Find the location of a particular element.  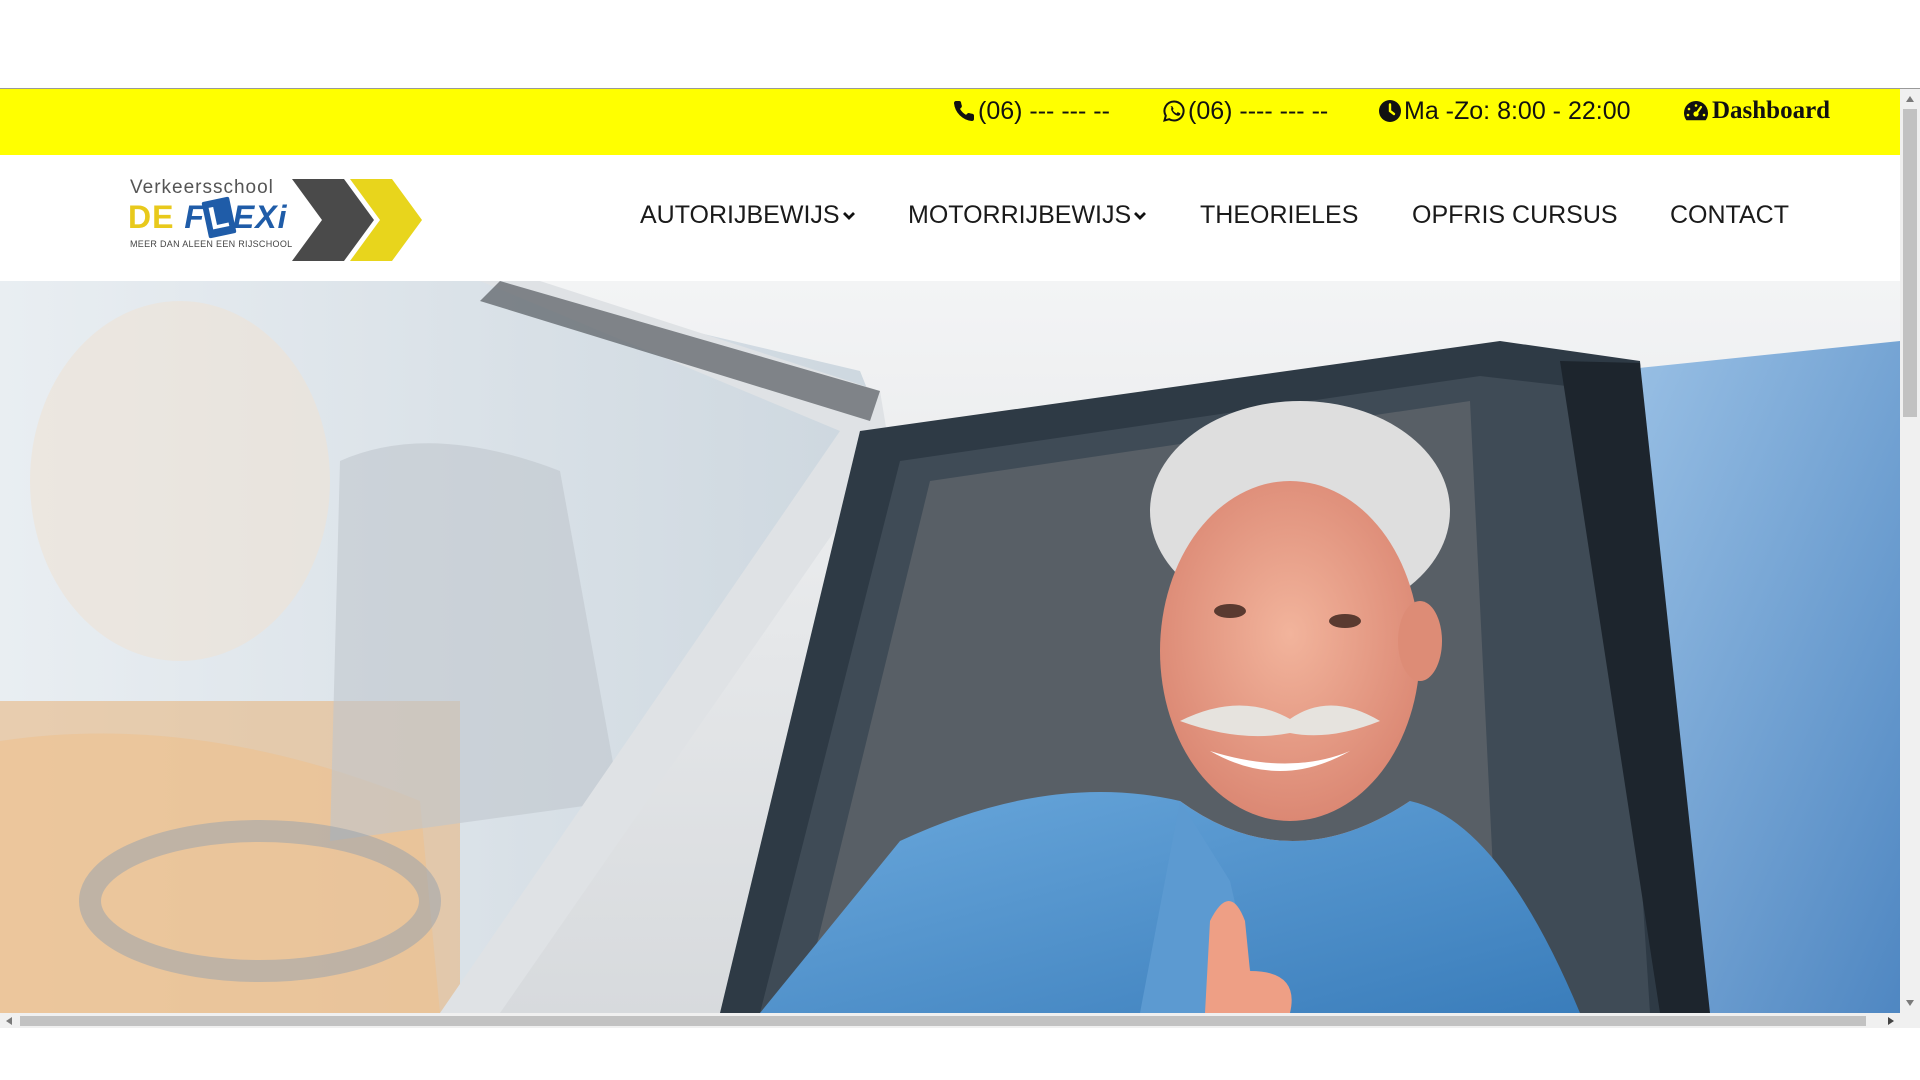

logo-exi: EXi is located at coordinates (260, 217).